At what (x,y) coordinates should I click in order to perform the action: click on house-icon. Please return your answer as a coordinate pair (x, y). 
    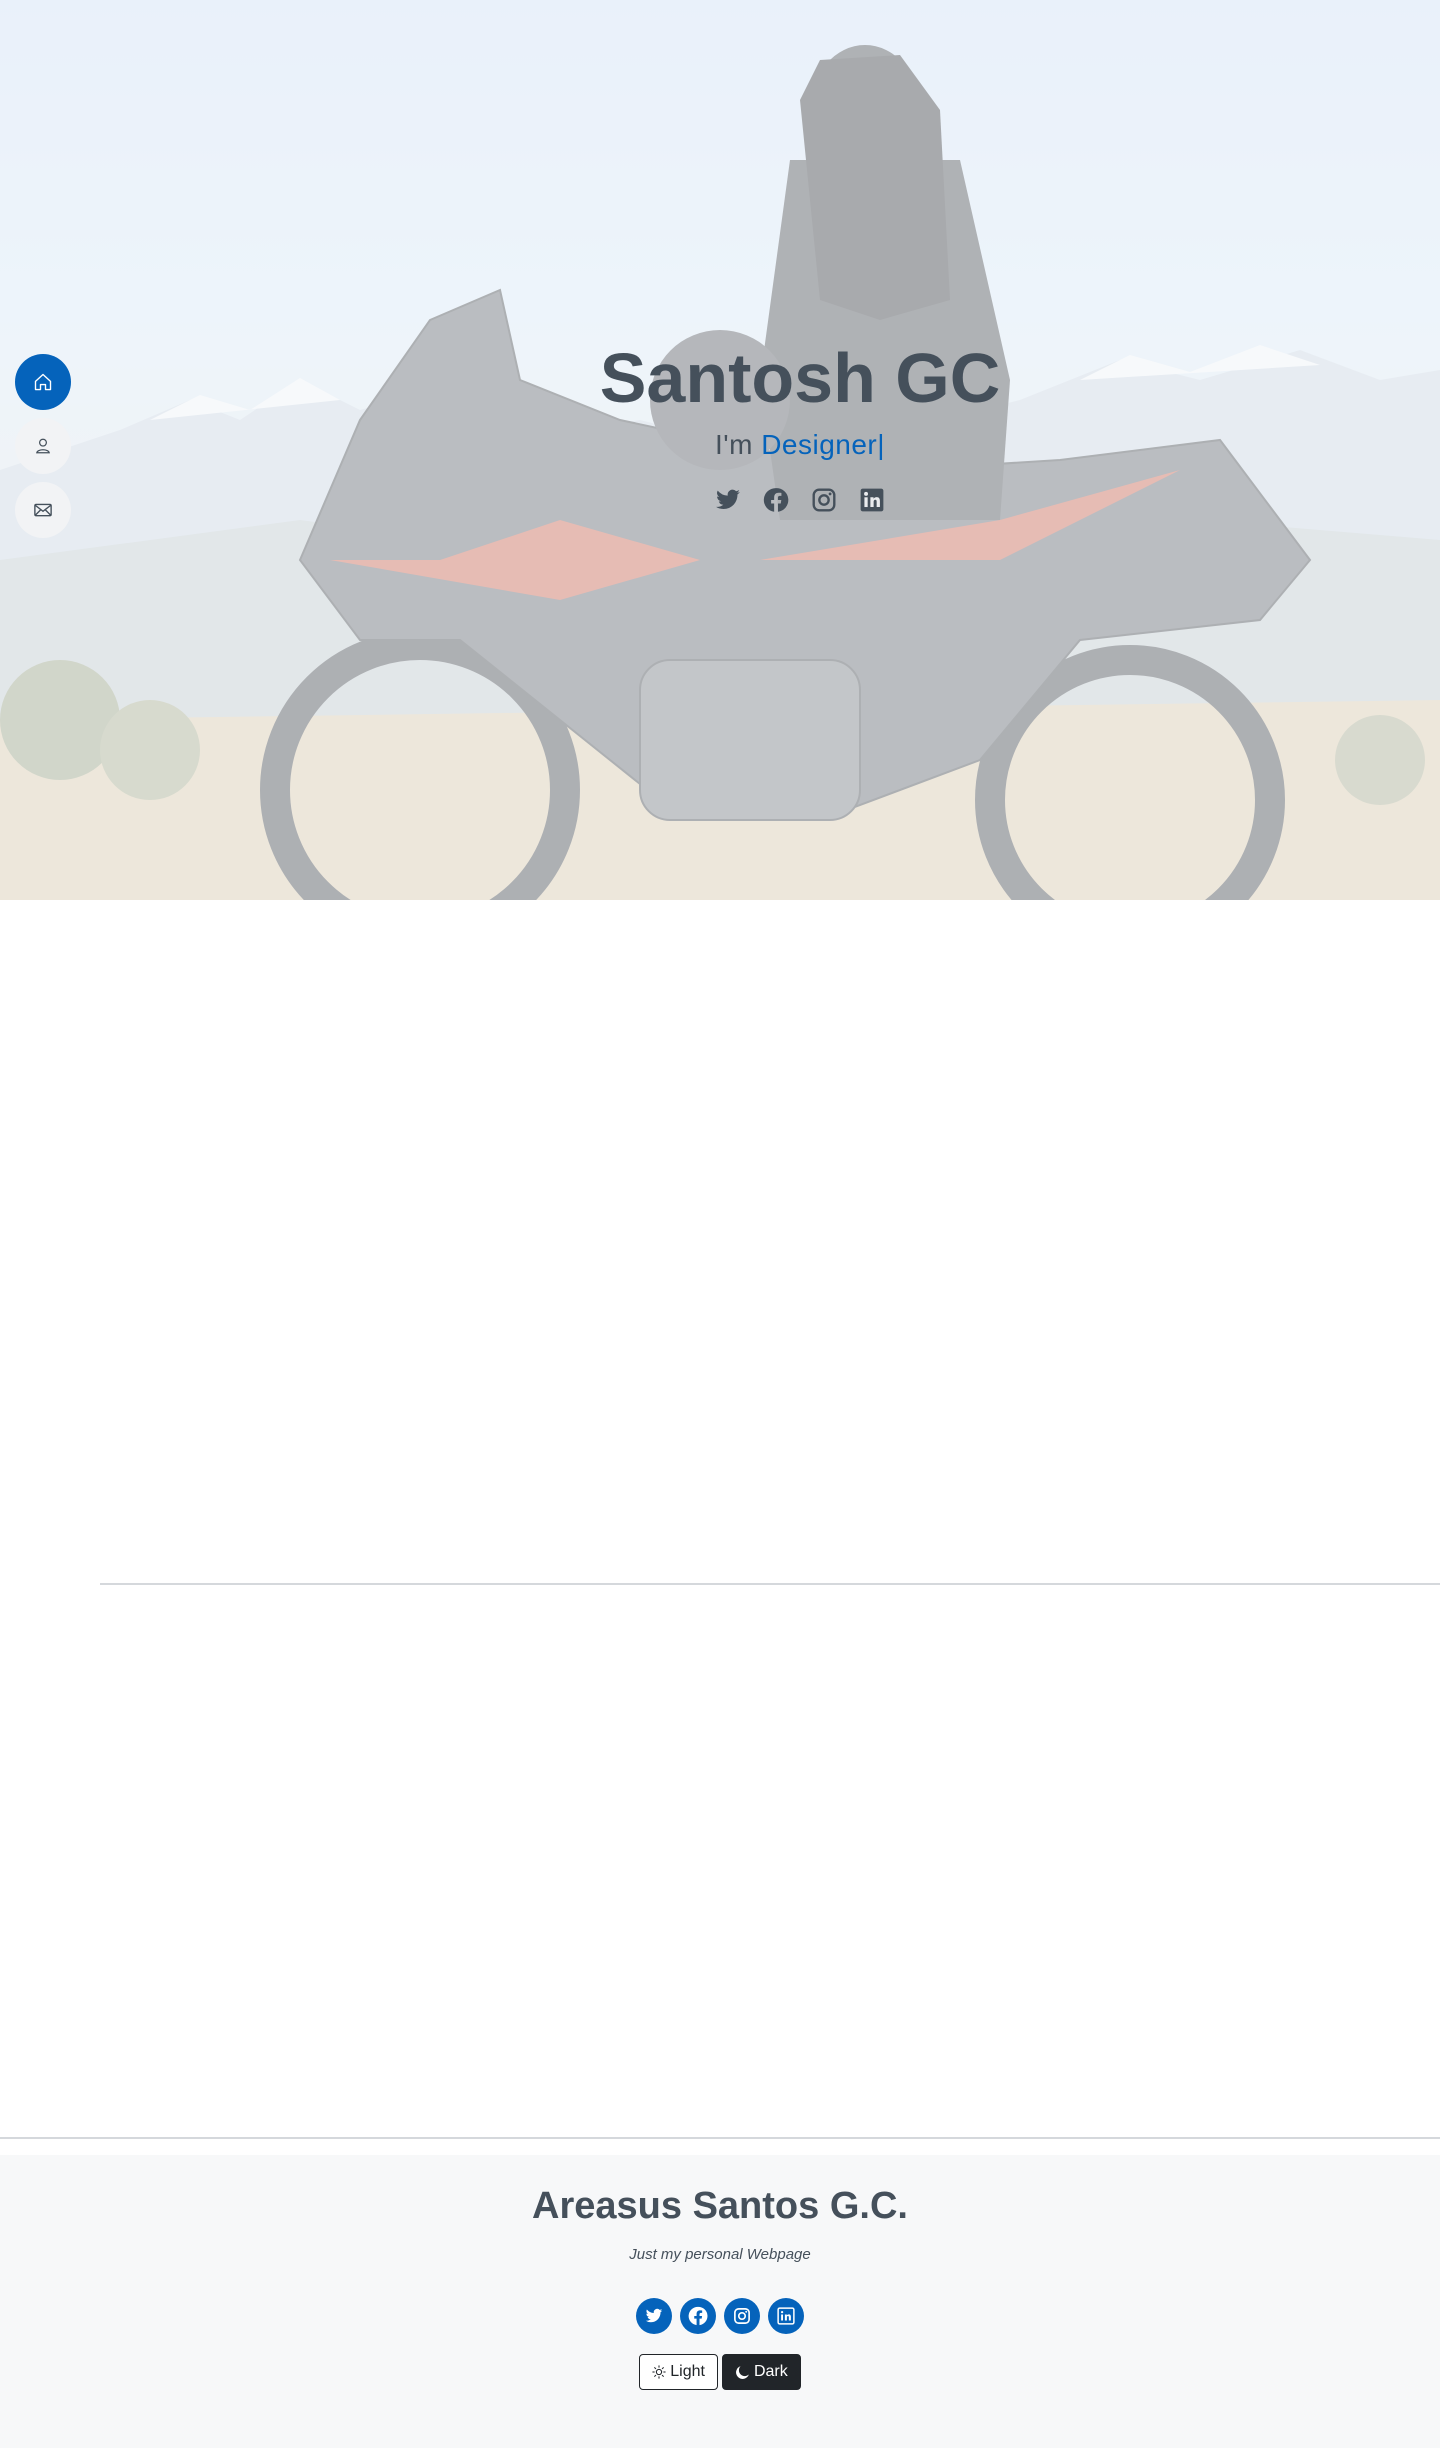
    Looking at the image, I should click on (43, 382).